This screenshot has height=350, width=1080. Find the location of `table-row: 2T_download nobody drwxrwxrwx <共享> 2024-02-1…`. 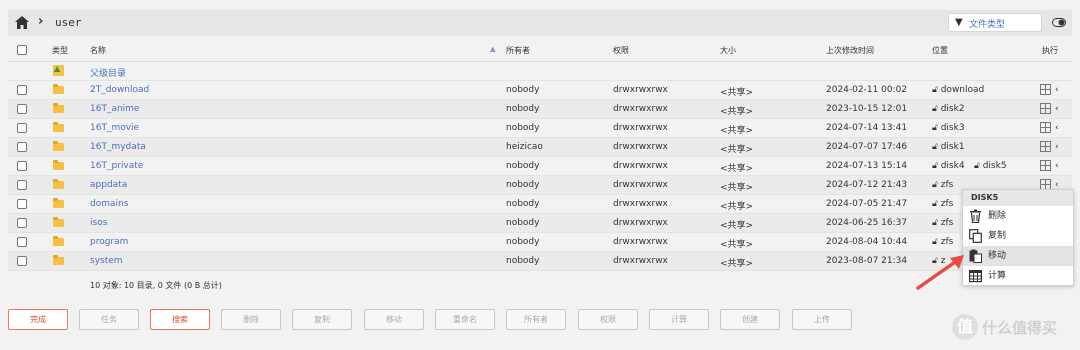

table-row: 2T_download nobody drwxrwxrwx <共享> 2024-02-1… is located at coordinates (540, 90).